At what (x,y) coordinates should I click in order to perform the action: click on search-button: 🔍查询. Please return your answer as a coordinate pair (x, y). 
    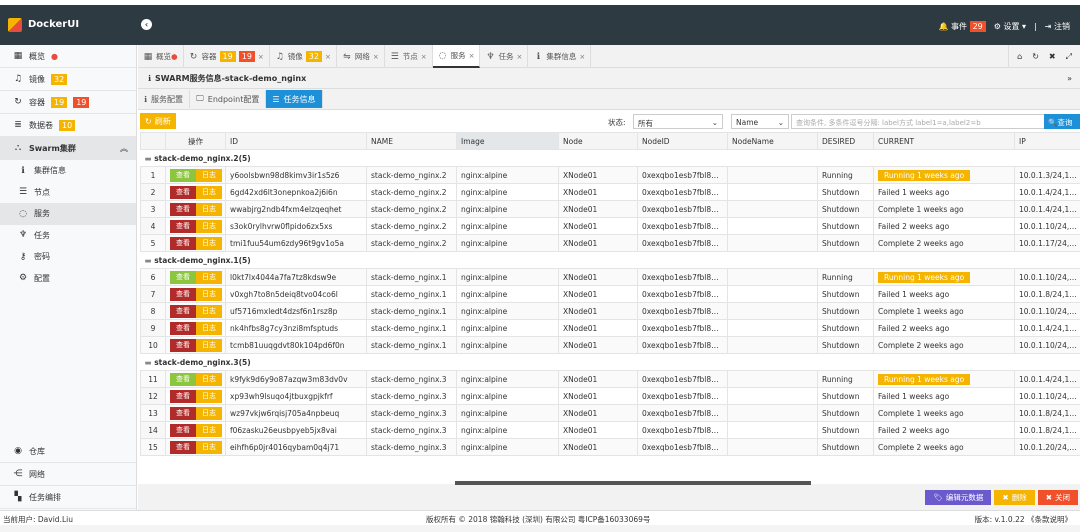
    Looking at the image, I should click on (1062, 121).